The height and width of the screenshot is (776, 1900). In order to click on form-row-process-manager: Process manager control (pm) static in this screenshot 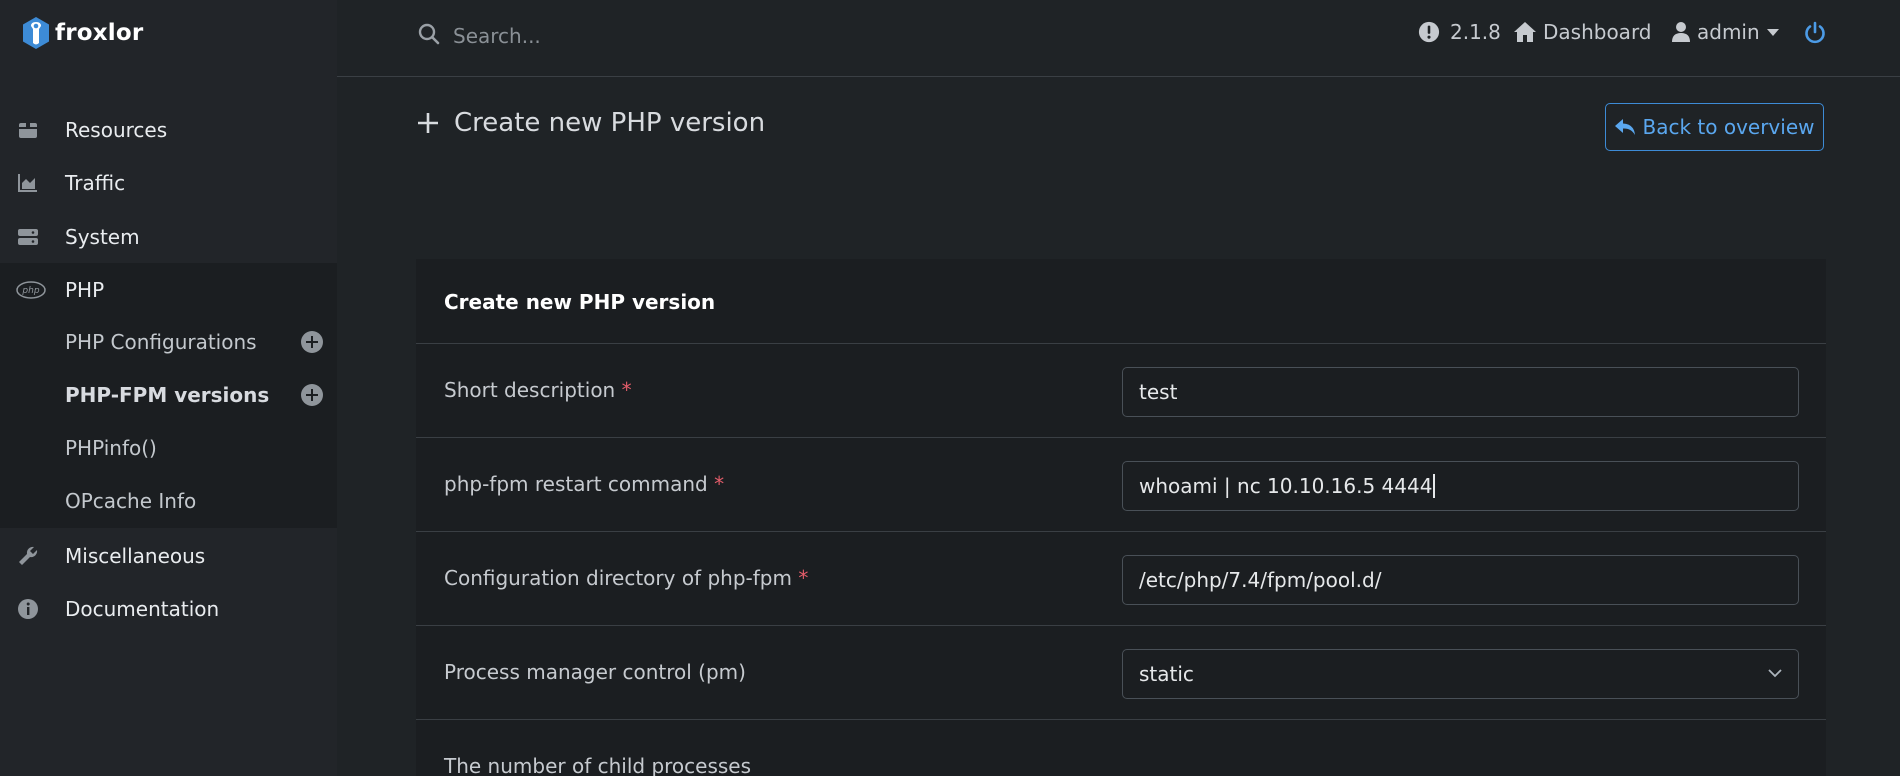, I will do `click(1121, 673)`.